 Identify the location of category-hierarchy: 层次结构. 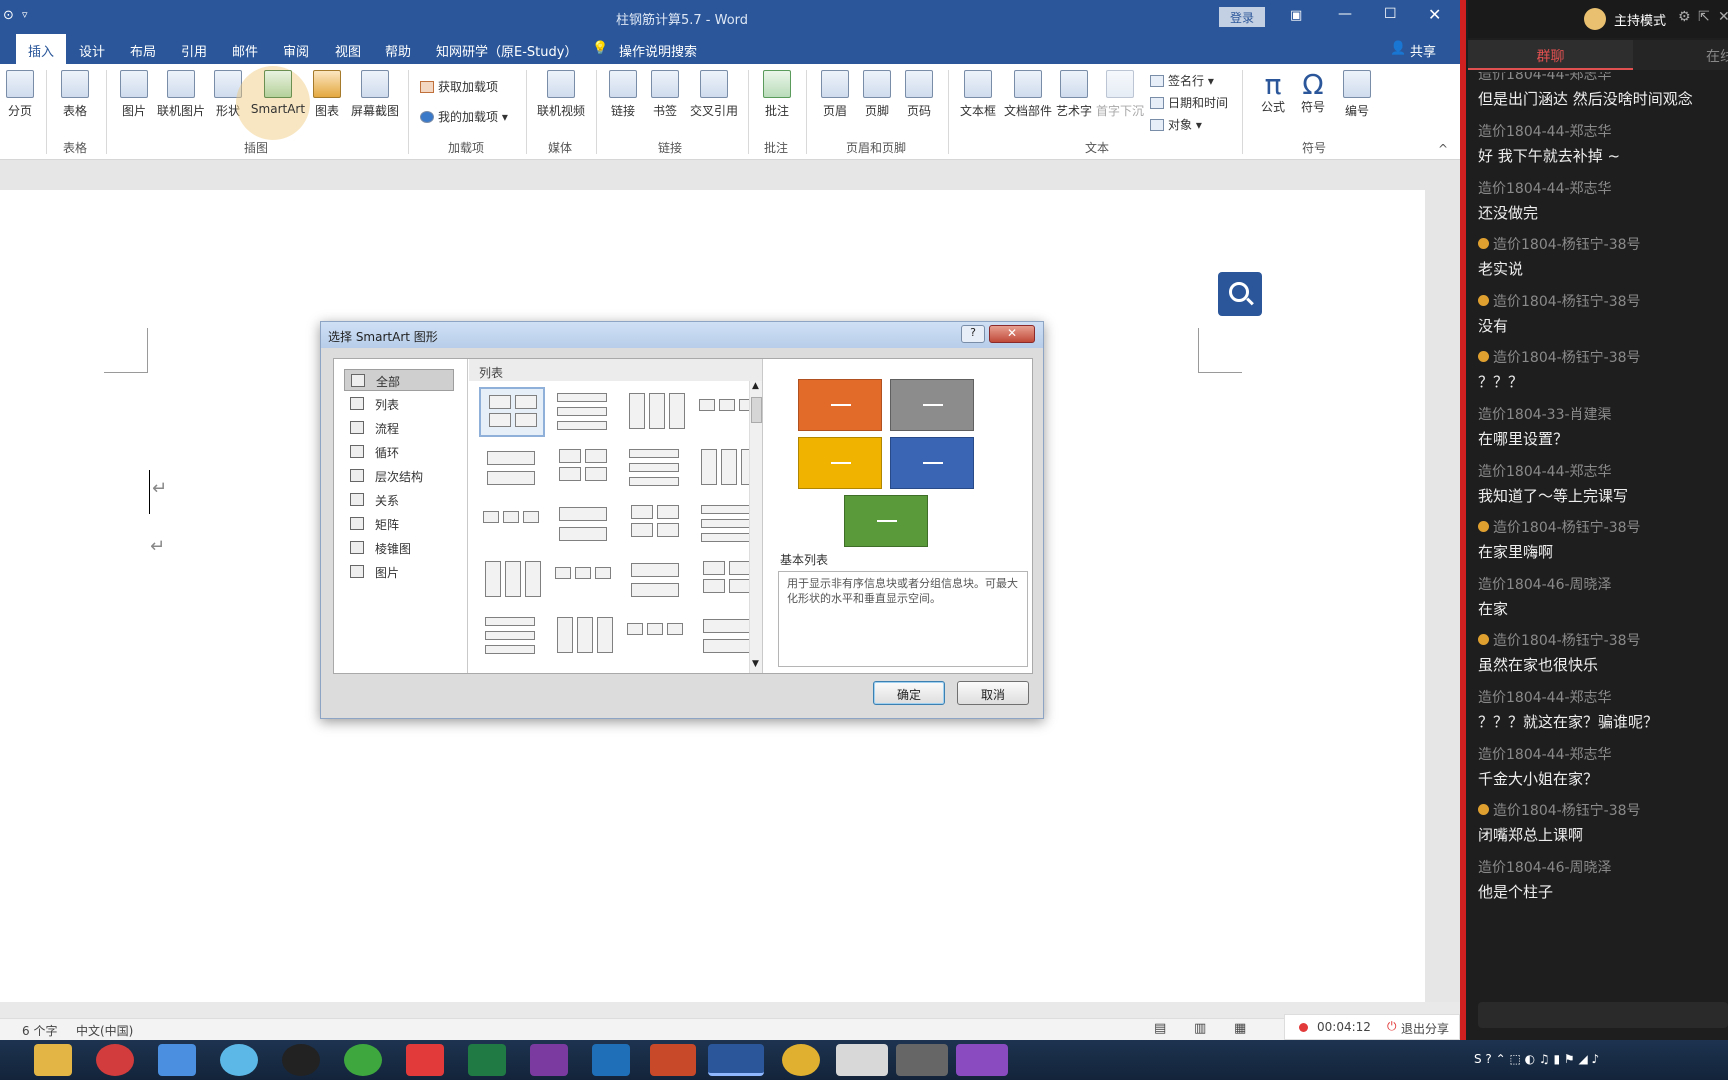
(399, 476).